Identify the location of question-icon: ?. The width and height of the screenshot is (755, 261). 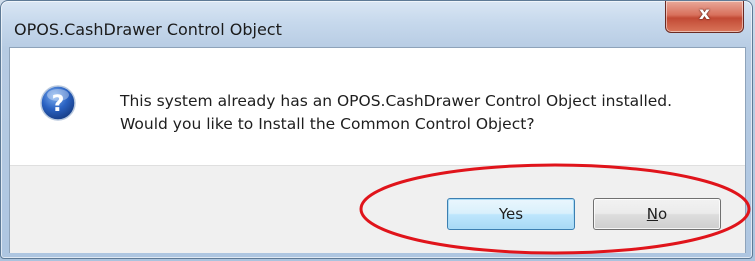
(58, 103).